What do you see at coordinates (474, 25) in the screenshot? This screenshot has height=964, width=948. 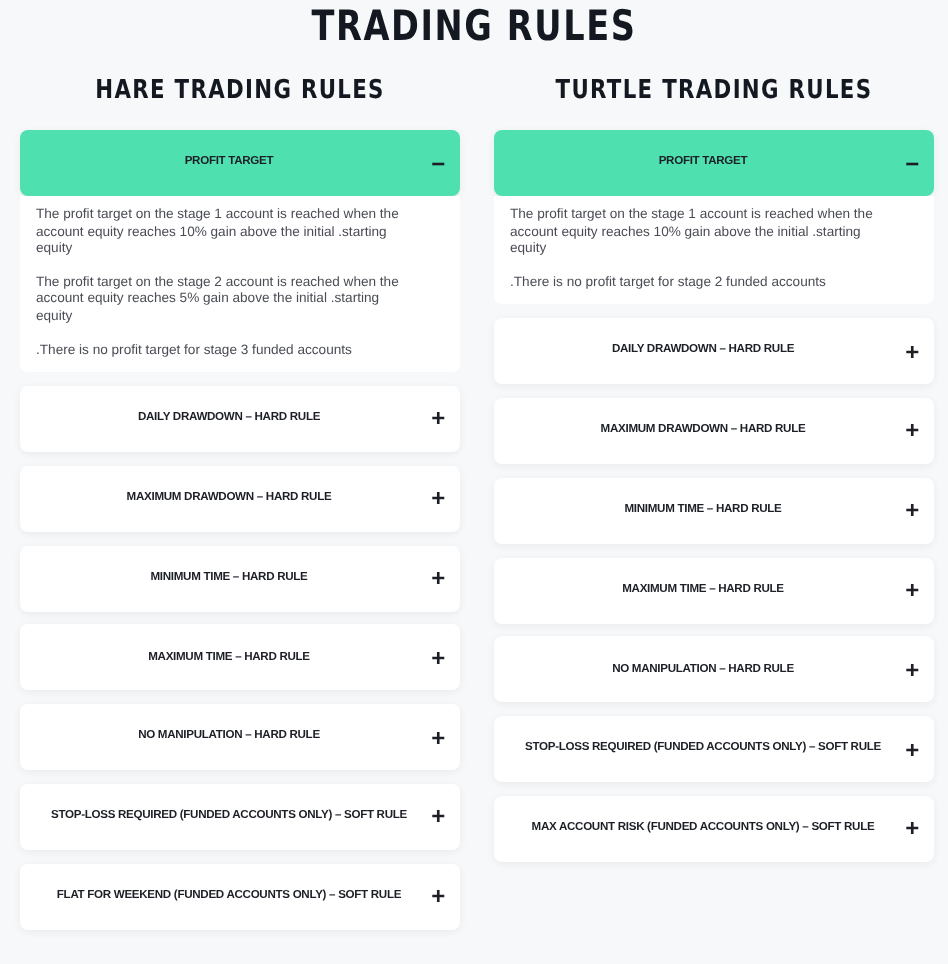 I see `page-title: TRADING RULES` at bounding box center [474, 25].